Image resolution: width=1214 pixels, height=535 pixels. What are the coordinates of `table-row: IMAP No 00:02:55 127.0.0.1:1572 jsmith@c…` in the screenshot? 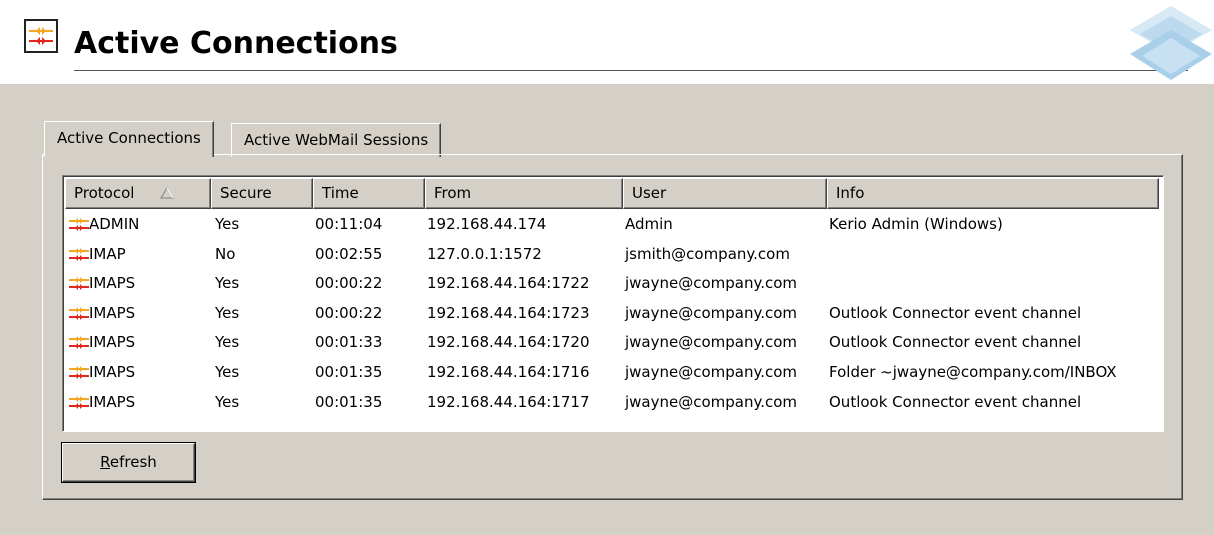 It's located at (612, 255).